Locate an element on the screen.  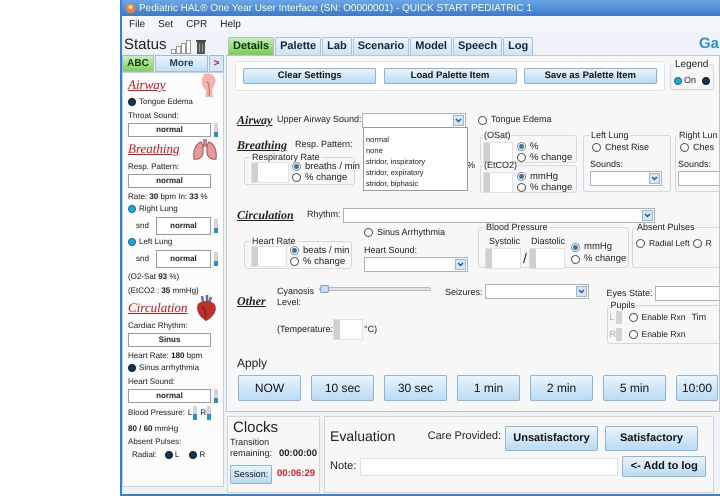
radio-option: R is located at coordinates (702, 243).